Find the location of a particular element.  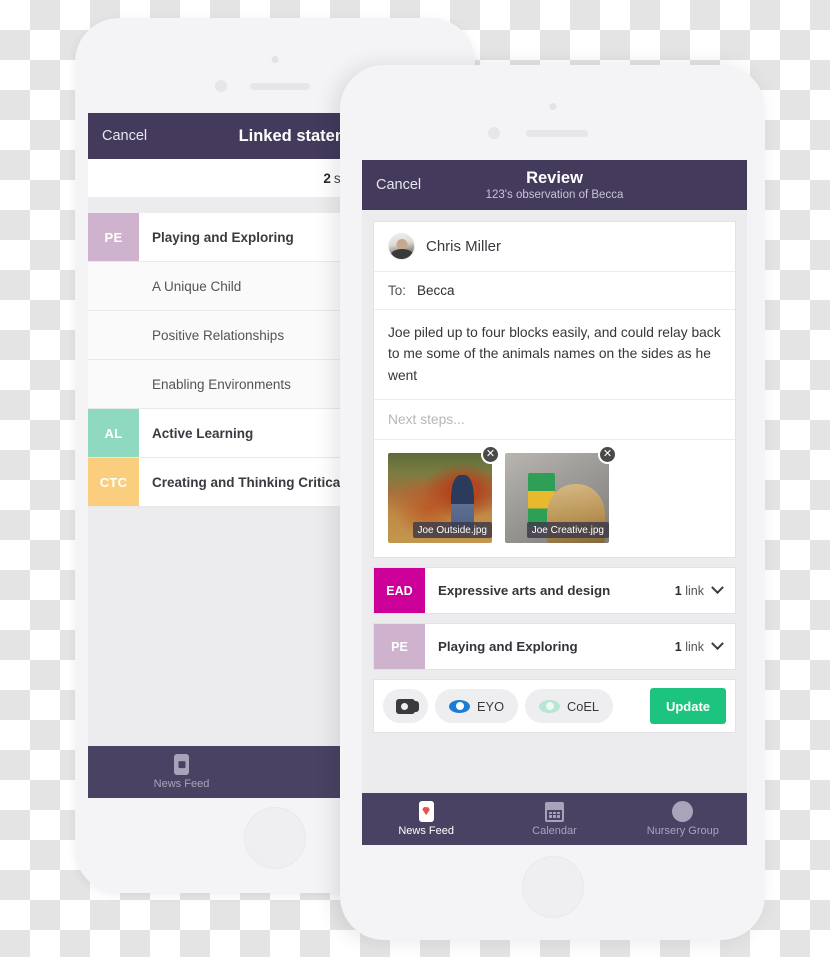

link-title: Expressive arts and design is located at coordinates (524, 591).